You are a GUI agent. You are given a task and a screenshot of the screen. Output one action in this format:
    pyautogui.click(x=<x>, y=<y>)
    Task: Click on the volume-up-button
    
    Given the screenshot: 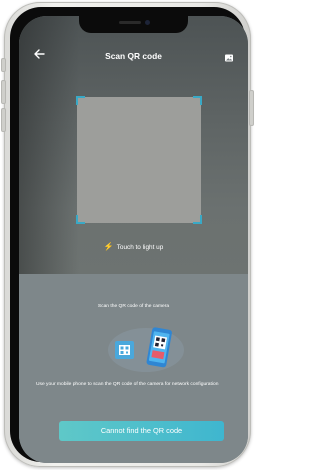 What is the action you would take?
    pyautogui.click(x=3, y=92)
    